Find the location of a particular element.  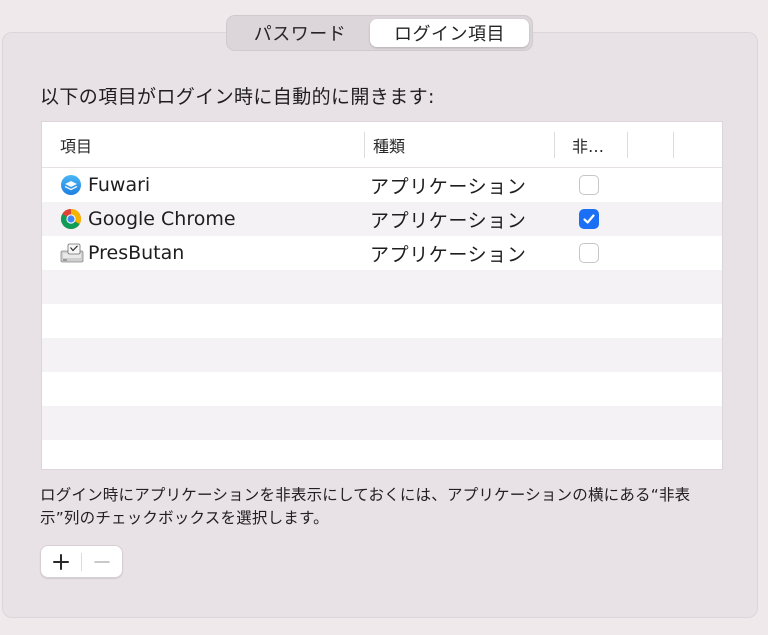

app-name: PresButan is located at coordinates (136, 253).